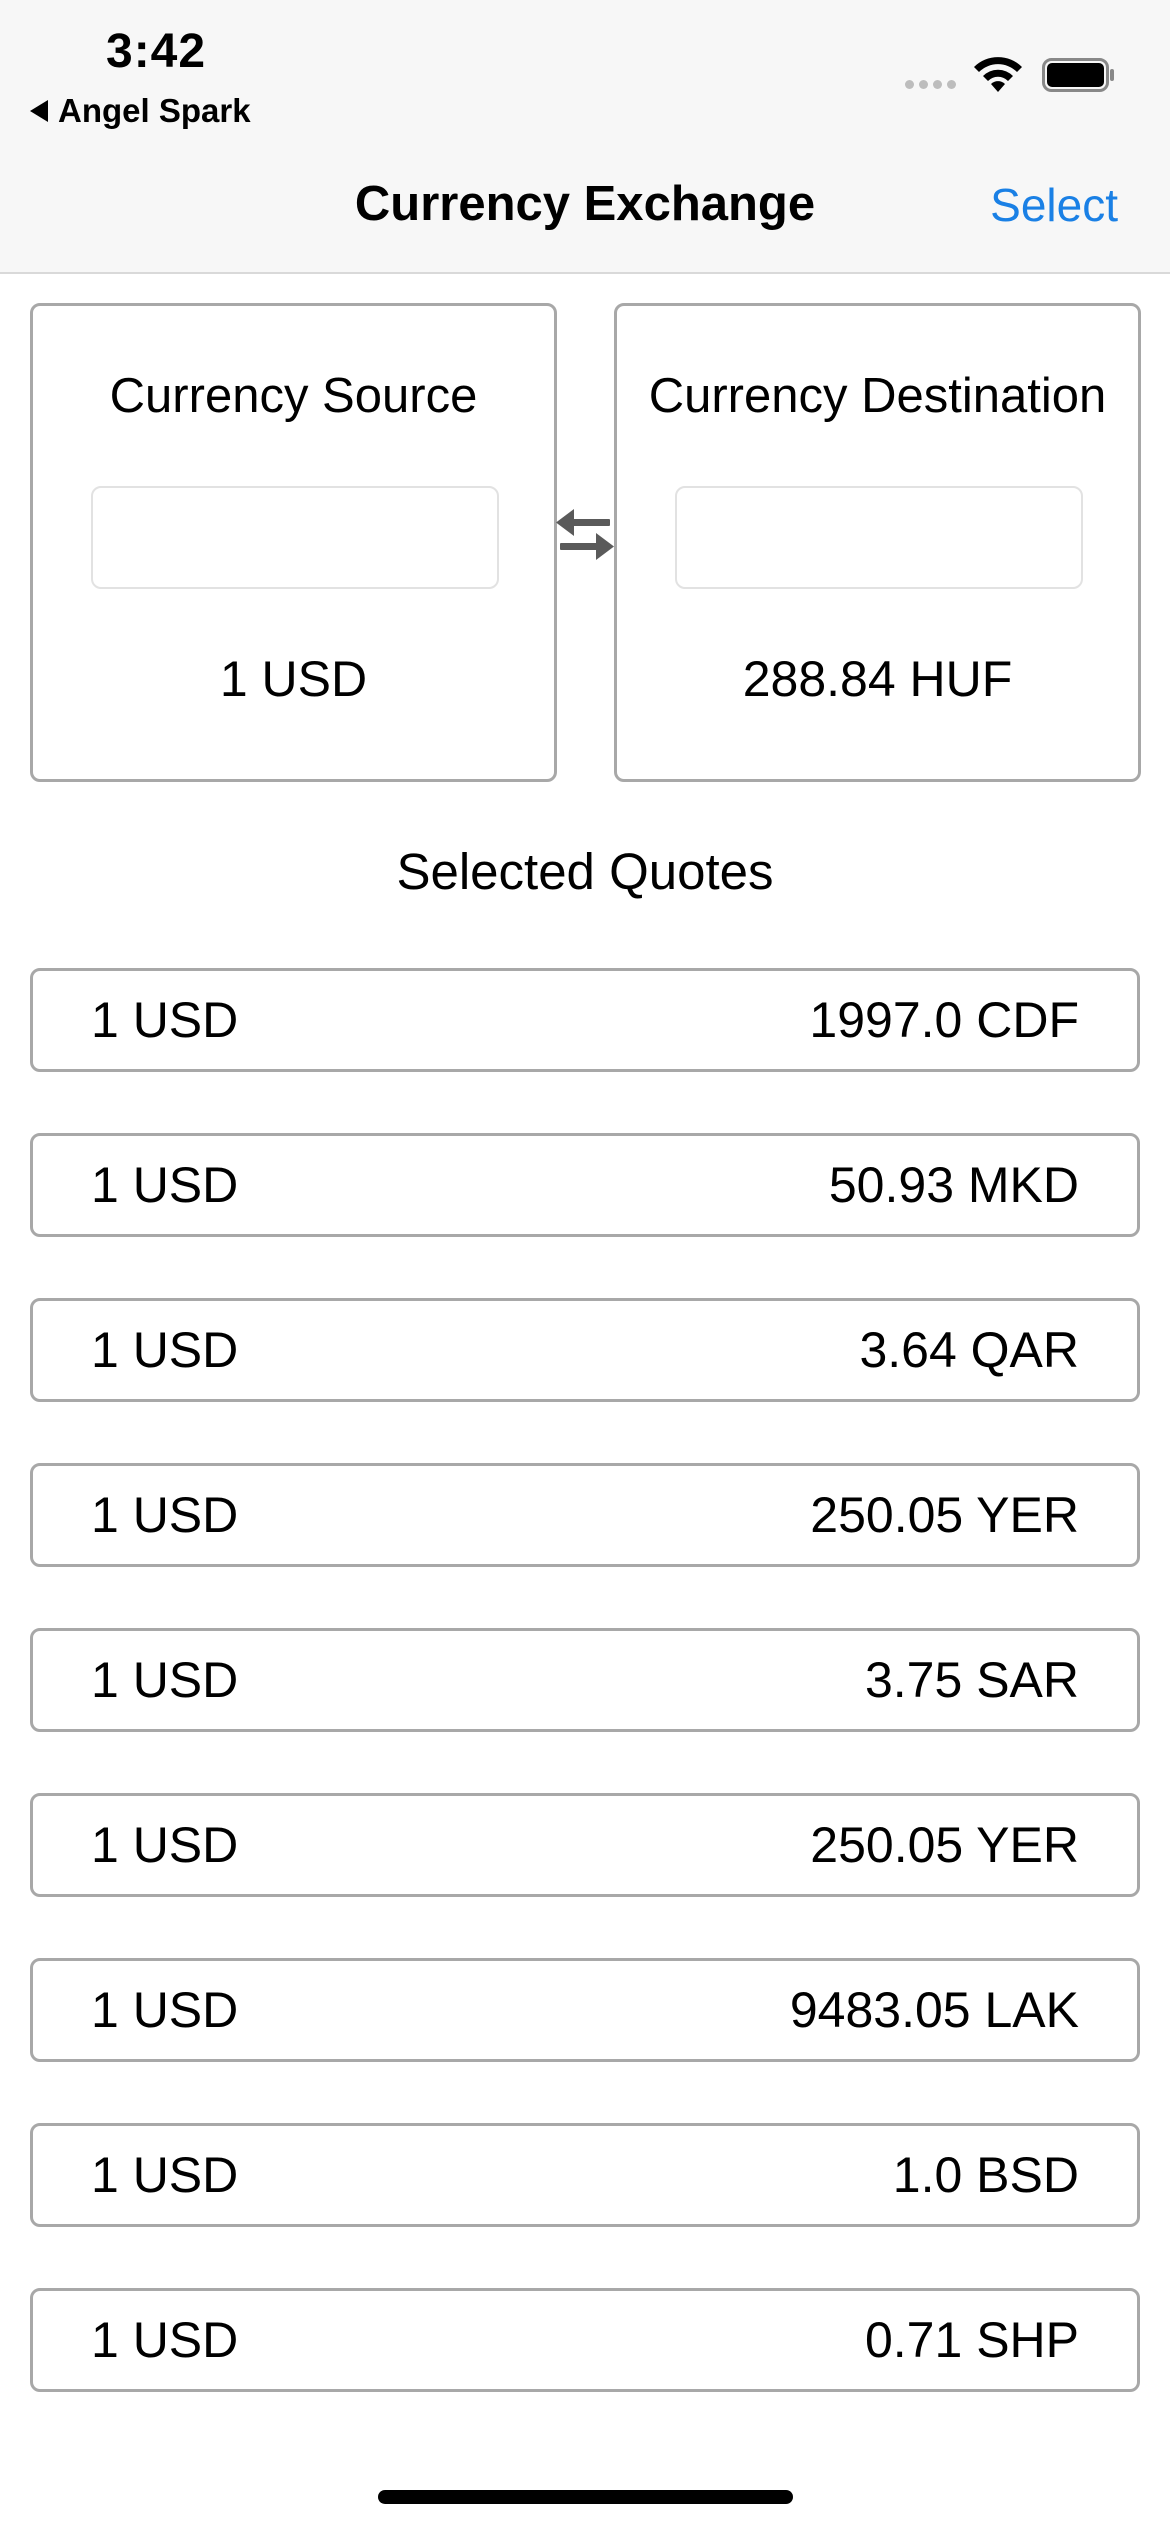 The width and height of the screenshot is (1170, 2532). I want to click on quote-row: 1 USD 3.75 SAR, so click(585, 1680).